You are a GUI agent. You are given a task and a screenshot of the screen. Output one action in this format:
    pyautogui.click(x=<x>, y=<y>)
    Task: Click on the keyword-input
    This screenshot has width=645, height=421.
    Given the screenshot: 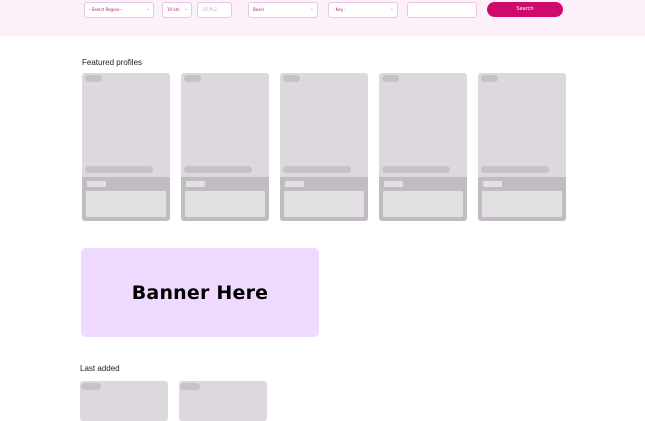 What is the action you would take?
    pyautogui.click(x=442, y=10)
    